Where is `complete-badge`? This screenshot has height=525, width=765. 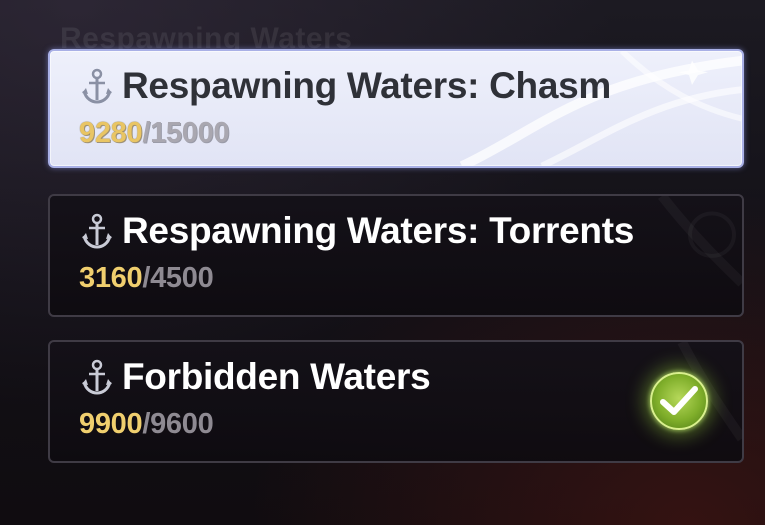 complete-badge is located at coordinates (679, 401).